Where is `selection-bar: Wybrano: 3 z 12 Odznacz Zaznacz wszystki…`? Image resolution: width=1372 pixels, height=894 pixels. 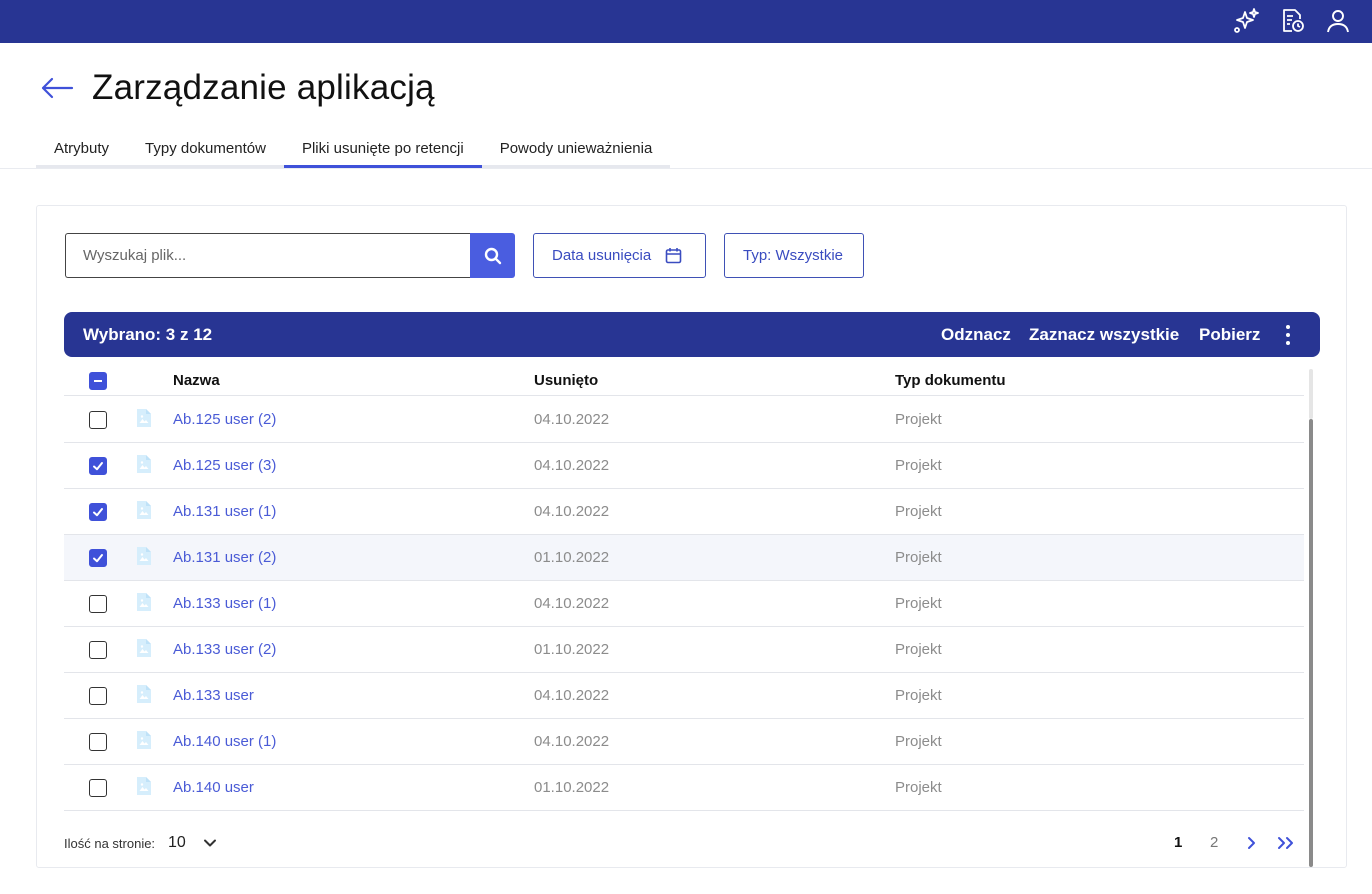 selection-bar: Wybrano: 3 z 12 Odznacz Zaznacz wszystki… is located at coordinates (692, 334).